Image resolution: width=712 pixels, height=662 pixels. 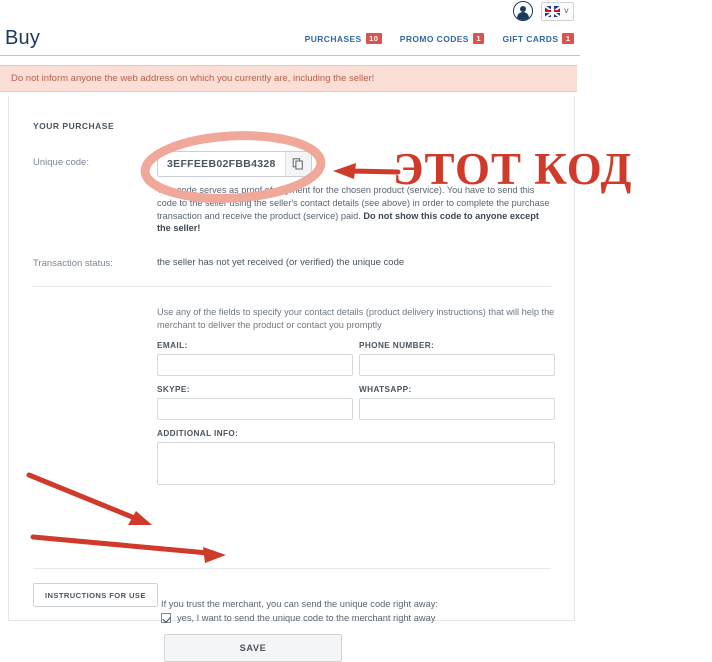 What do you see at coordinates (23, 38) in the screenshot?
I see `page-title: Buy` at bounding box center [23, 38].